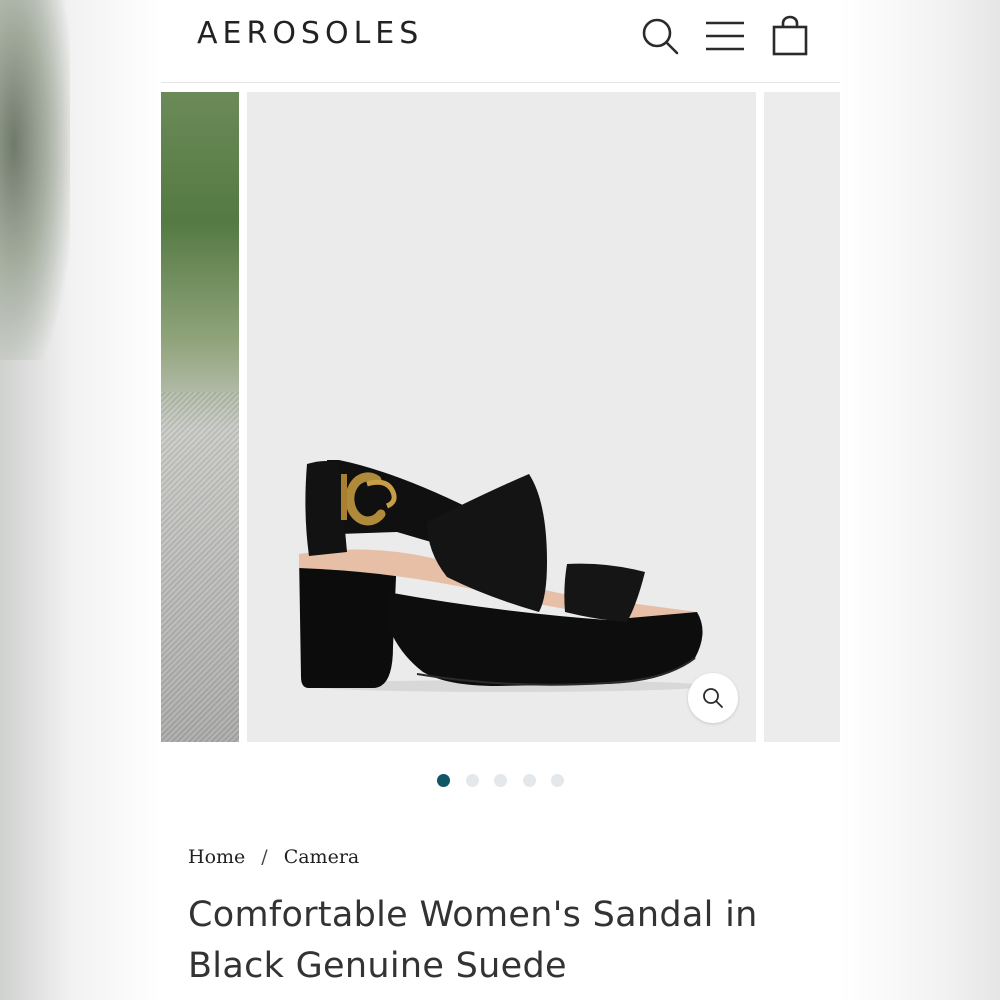  Describe the element at coordinates (802, 417) in the screenshot. I see `next-slide-image` at that location.